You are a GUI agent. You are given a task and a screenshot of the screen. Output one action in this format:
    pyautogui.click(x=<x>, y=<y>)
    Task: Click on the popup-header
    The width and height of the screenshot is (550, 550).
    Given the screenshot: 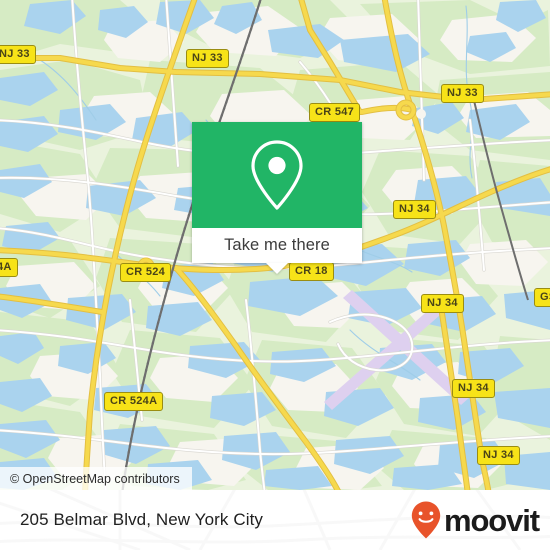 What is the action you would take?
    pyautogui.click(x=277, y=175)
    